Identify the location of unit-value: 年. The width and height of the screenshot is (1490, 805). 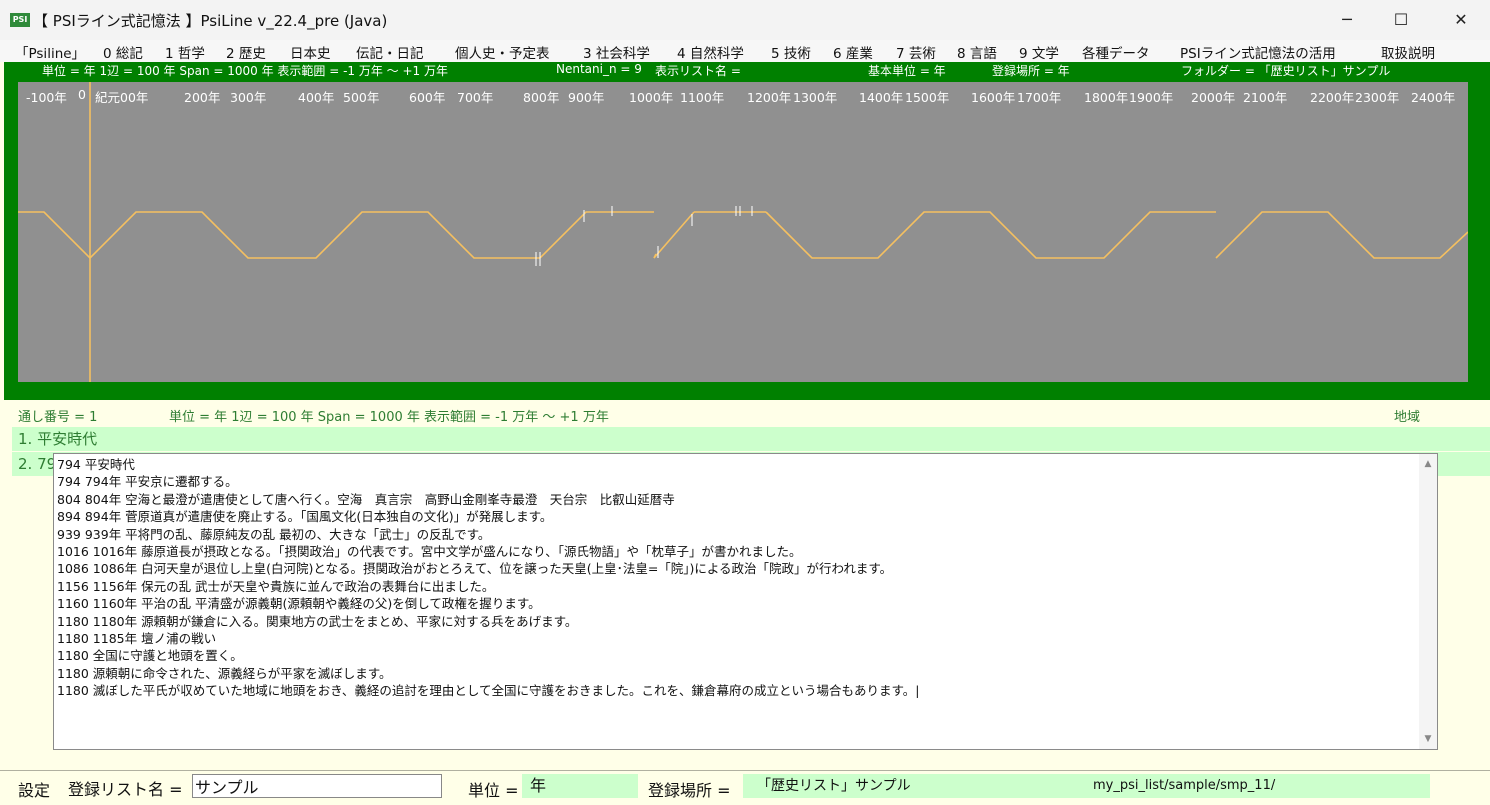
(580, 786).